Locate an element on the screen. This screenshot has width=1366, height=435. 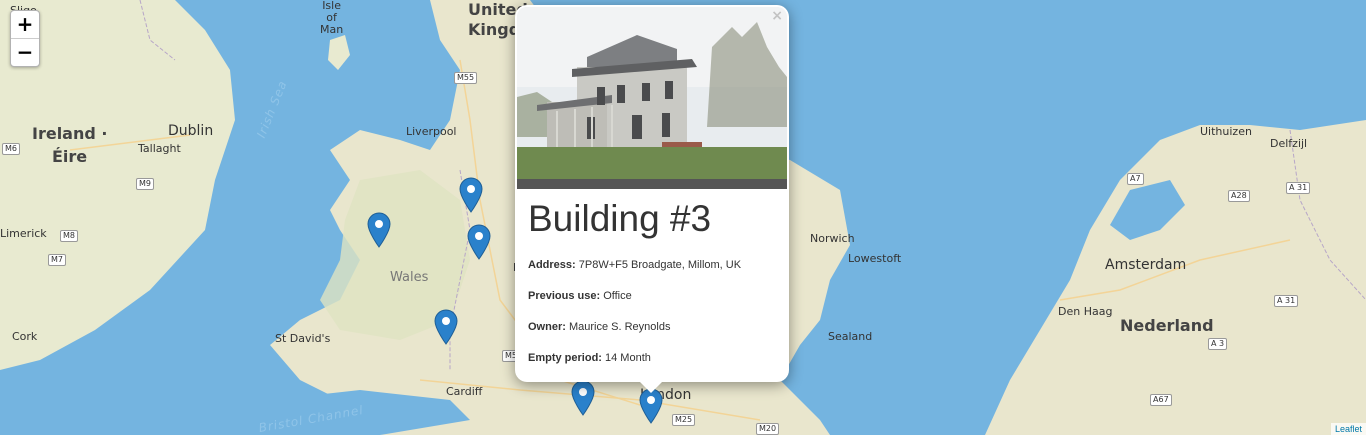
zoom-in-button: + is located at coordinates (25, 24).